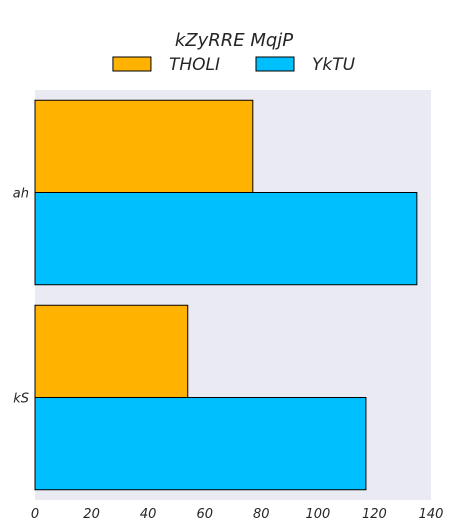 The height and width of the screenshot is (532, 456). Describe the element at coordinates (204, 514) in the screenshot. I see `x-tick-label-60: 60` at that location.